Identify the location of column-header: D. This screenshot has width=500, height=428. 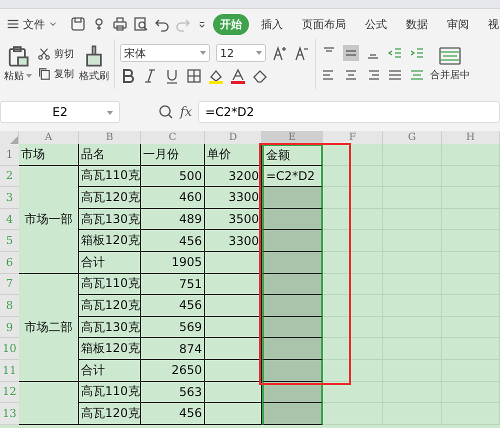
(233, 137).